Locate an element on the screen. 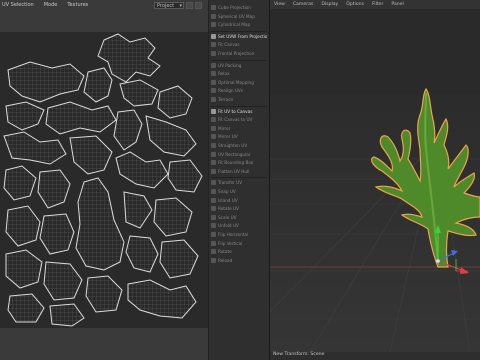  tool-item: Rotate UV is located at coordinates (239, 208).